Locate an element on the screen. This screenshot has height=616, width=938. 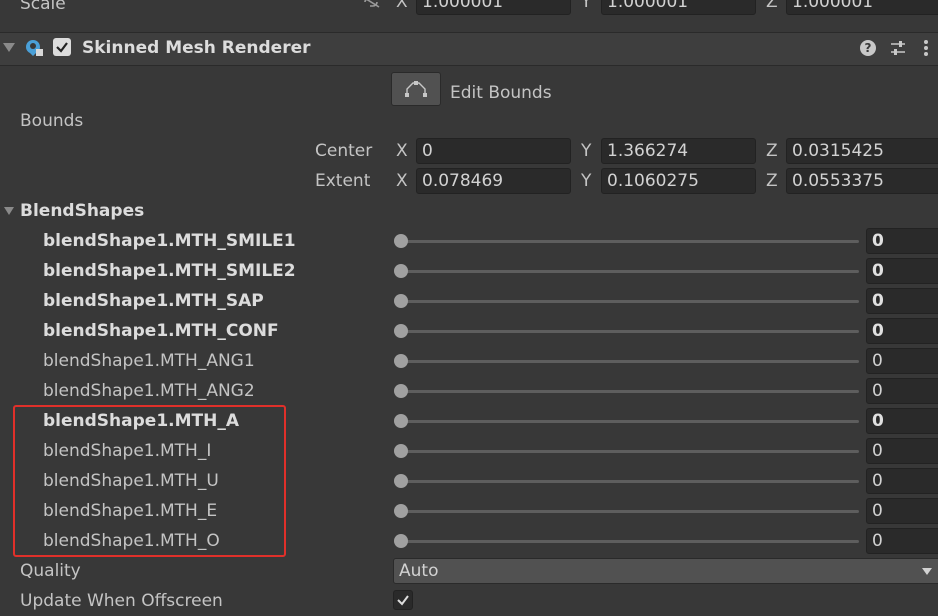
blendshape-label: blendShape1.MTH_SAP is located at coordinates (153, 301).